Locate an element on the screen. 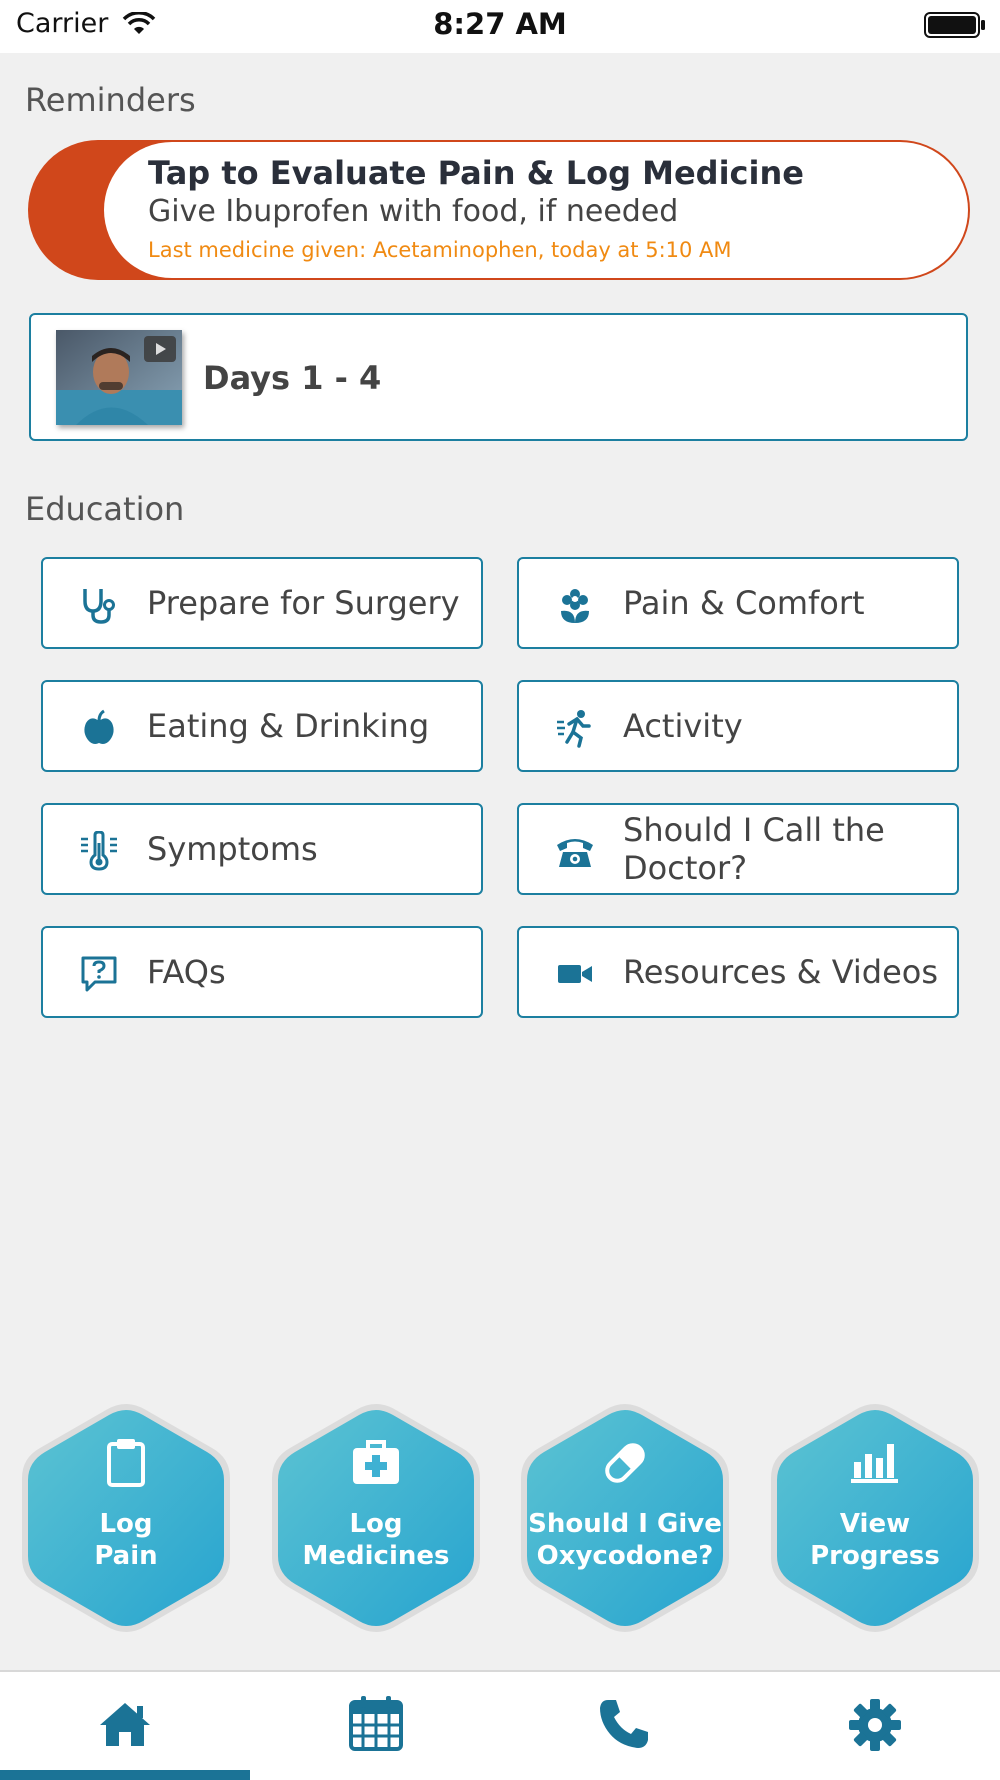 This screenshot has height=1780, width=1000. reminder-title: Tap to Evaluate Pain & Log Medicine is located at coordinates (476, 173).